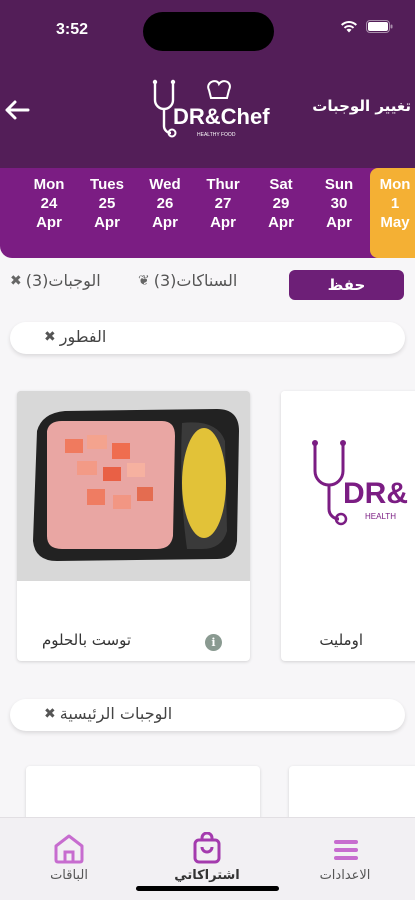 The height and width of the screenshot is (900, 415). I want to click on meal-photo, so click(133, 486).